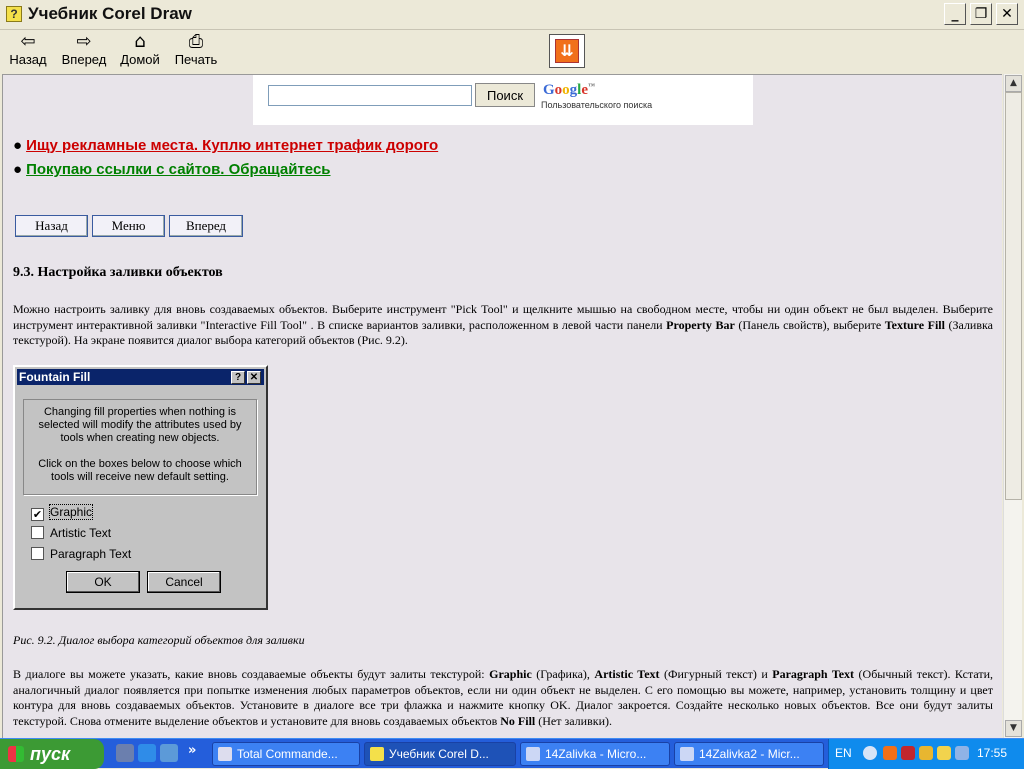 The image size is (1024, 769). Describe the element at coordinates (206, 226) in the screenshot. I see `nav-forward-button: Вперед` at that location.